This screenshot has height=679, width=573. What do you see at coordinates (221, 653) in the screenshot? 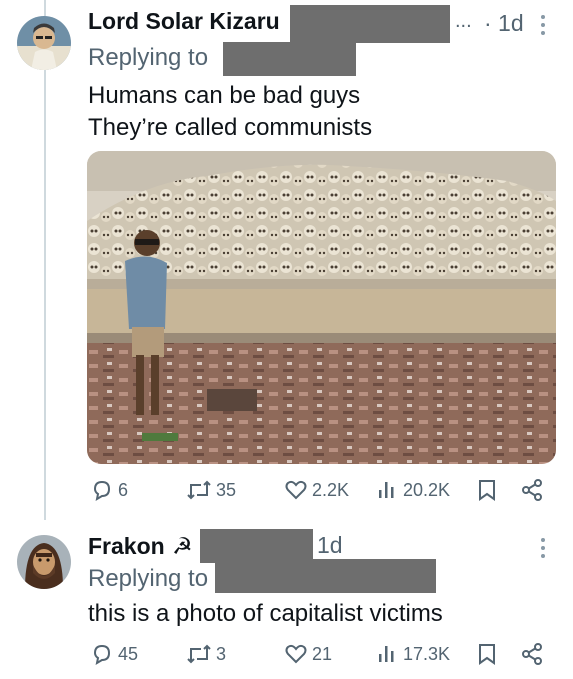
I see `repost-count: 3` at bounding box center [221, 653].